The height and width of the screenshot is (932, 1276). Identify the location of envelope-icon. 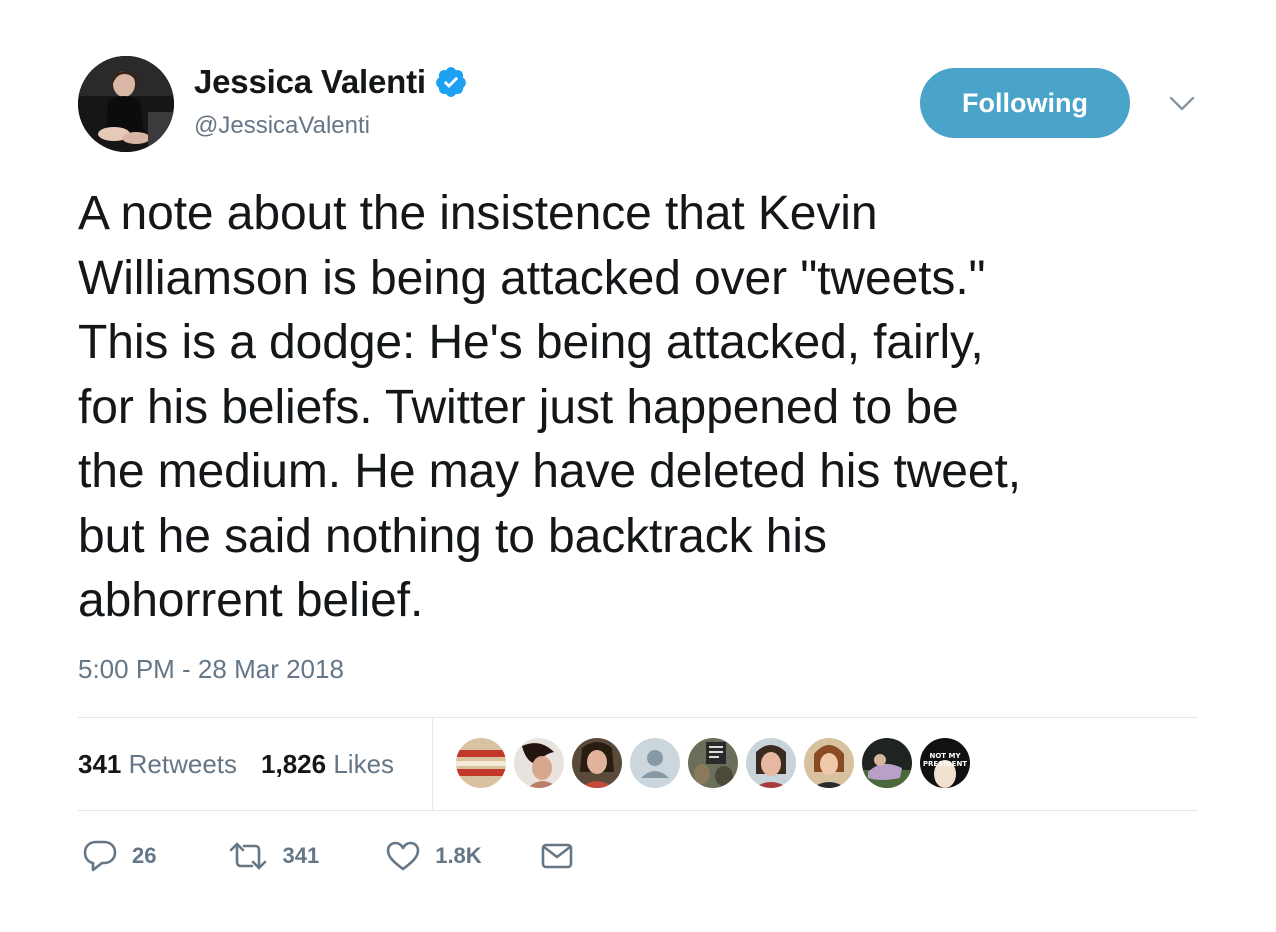
(557, 856).